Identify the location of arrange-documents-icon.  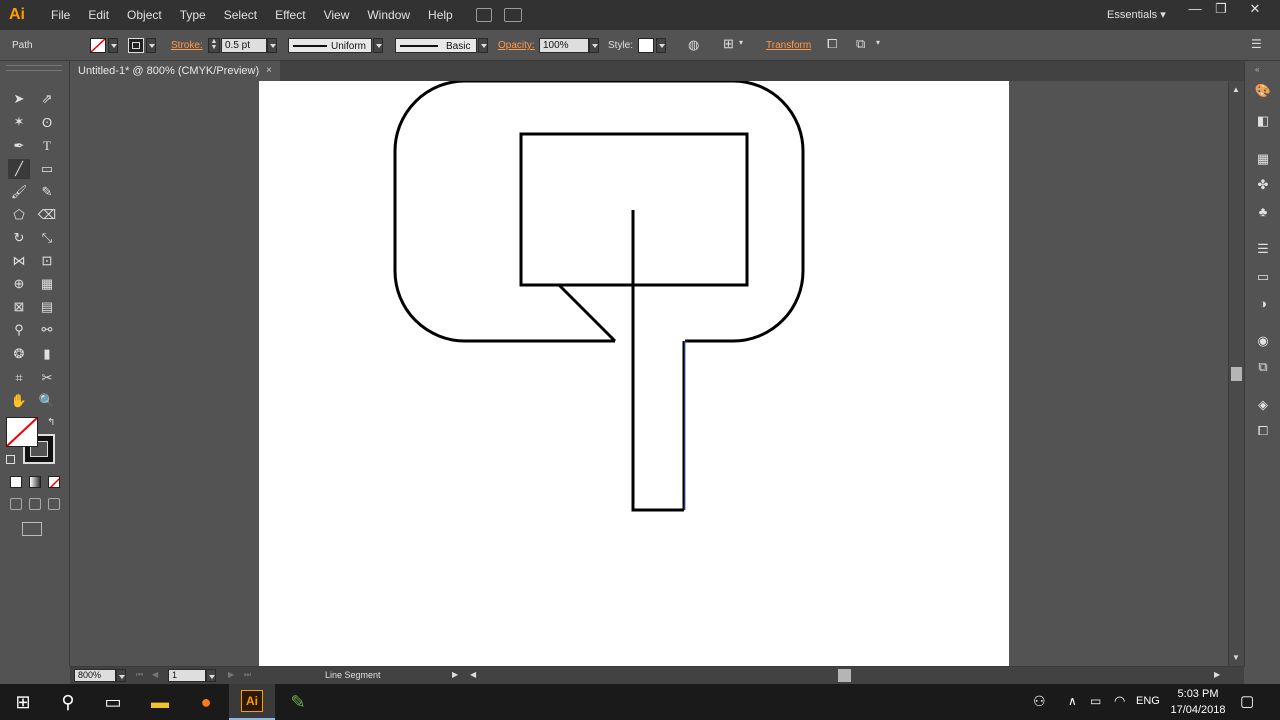
(512, 15).